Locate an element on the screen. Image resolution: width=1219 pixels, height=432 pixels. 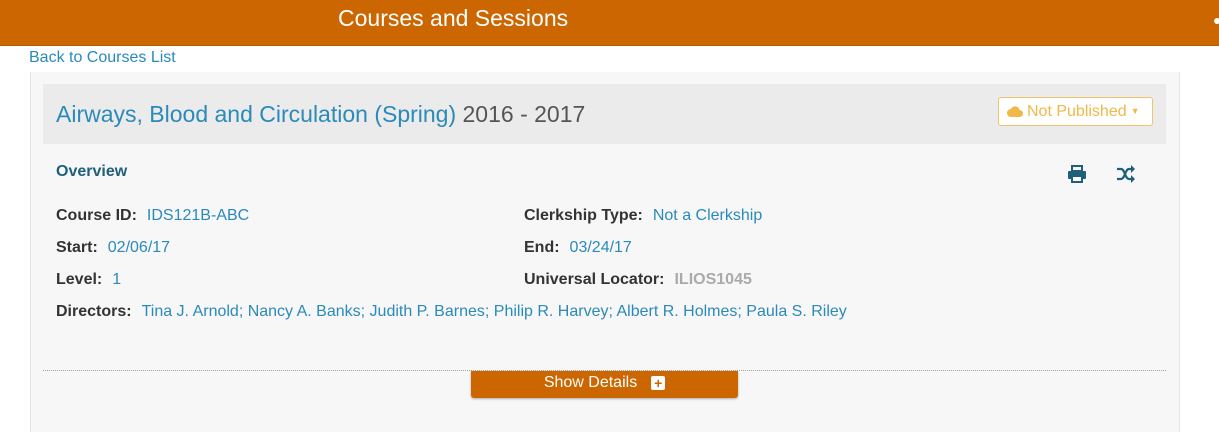
end-label: End: is located at coordinates (542, 247).